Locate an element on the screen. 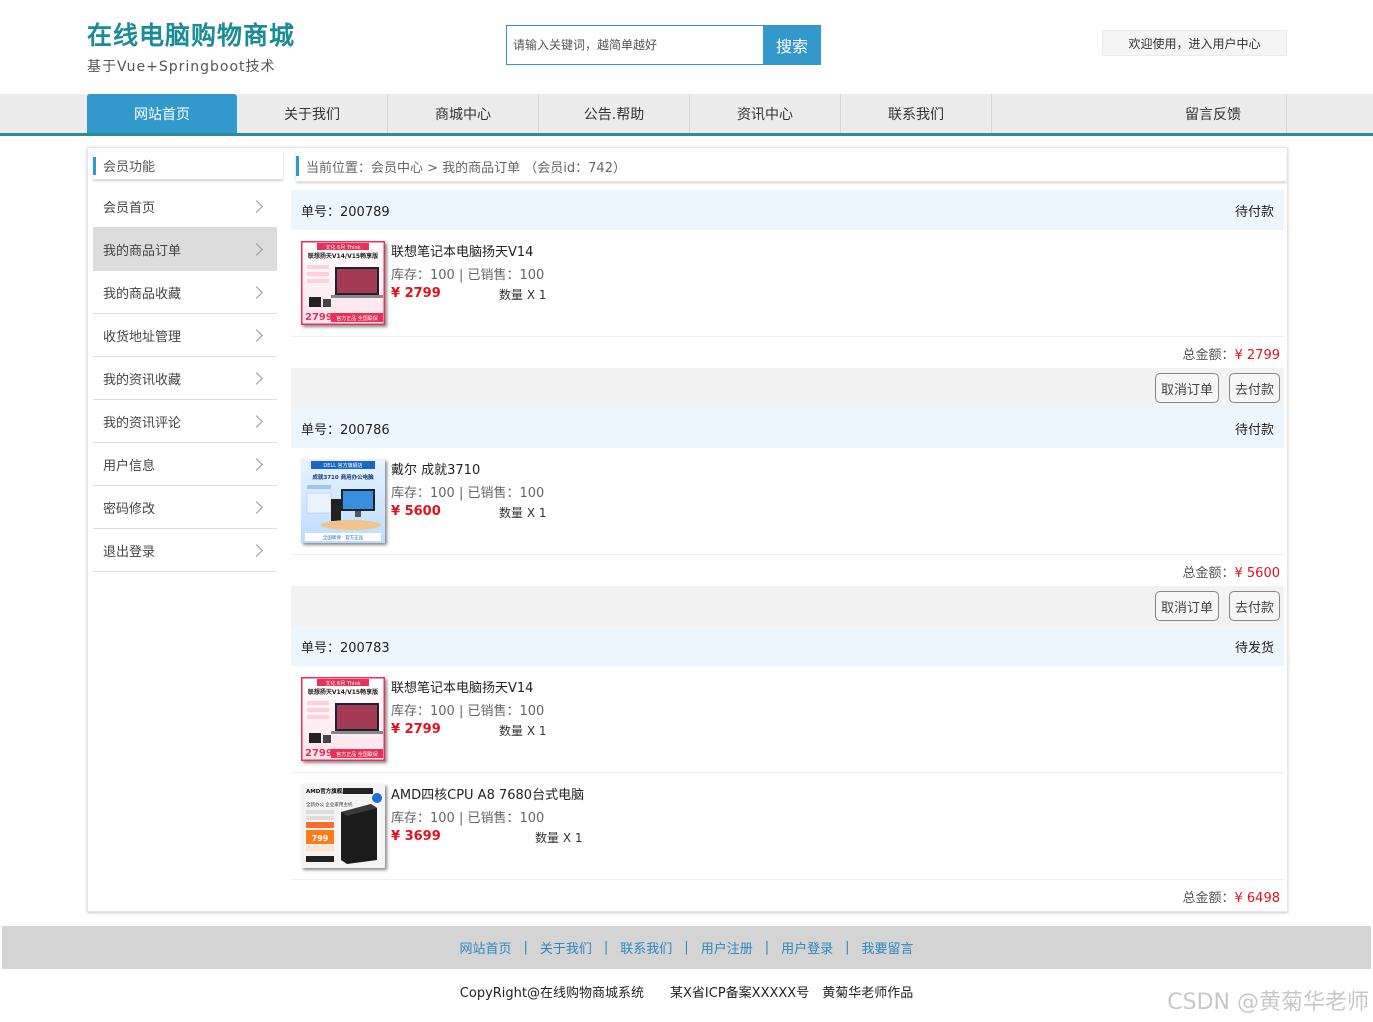  thumb-headline: 成就3710 商用办公电脑 is located at coordinates (343, 477).